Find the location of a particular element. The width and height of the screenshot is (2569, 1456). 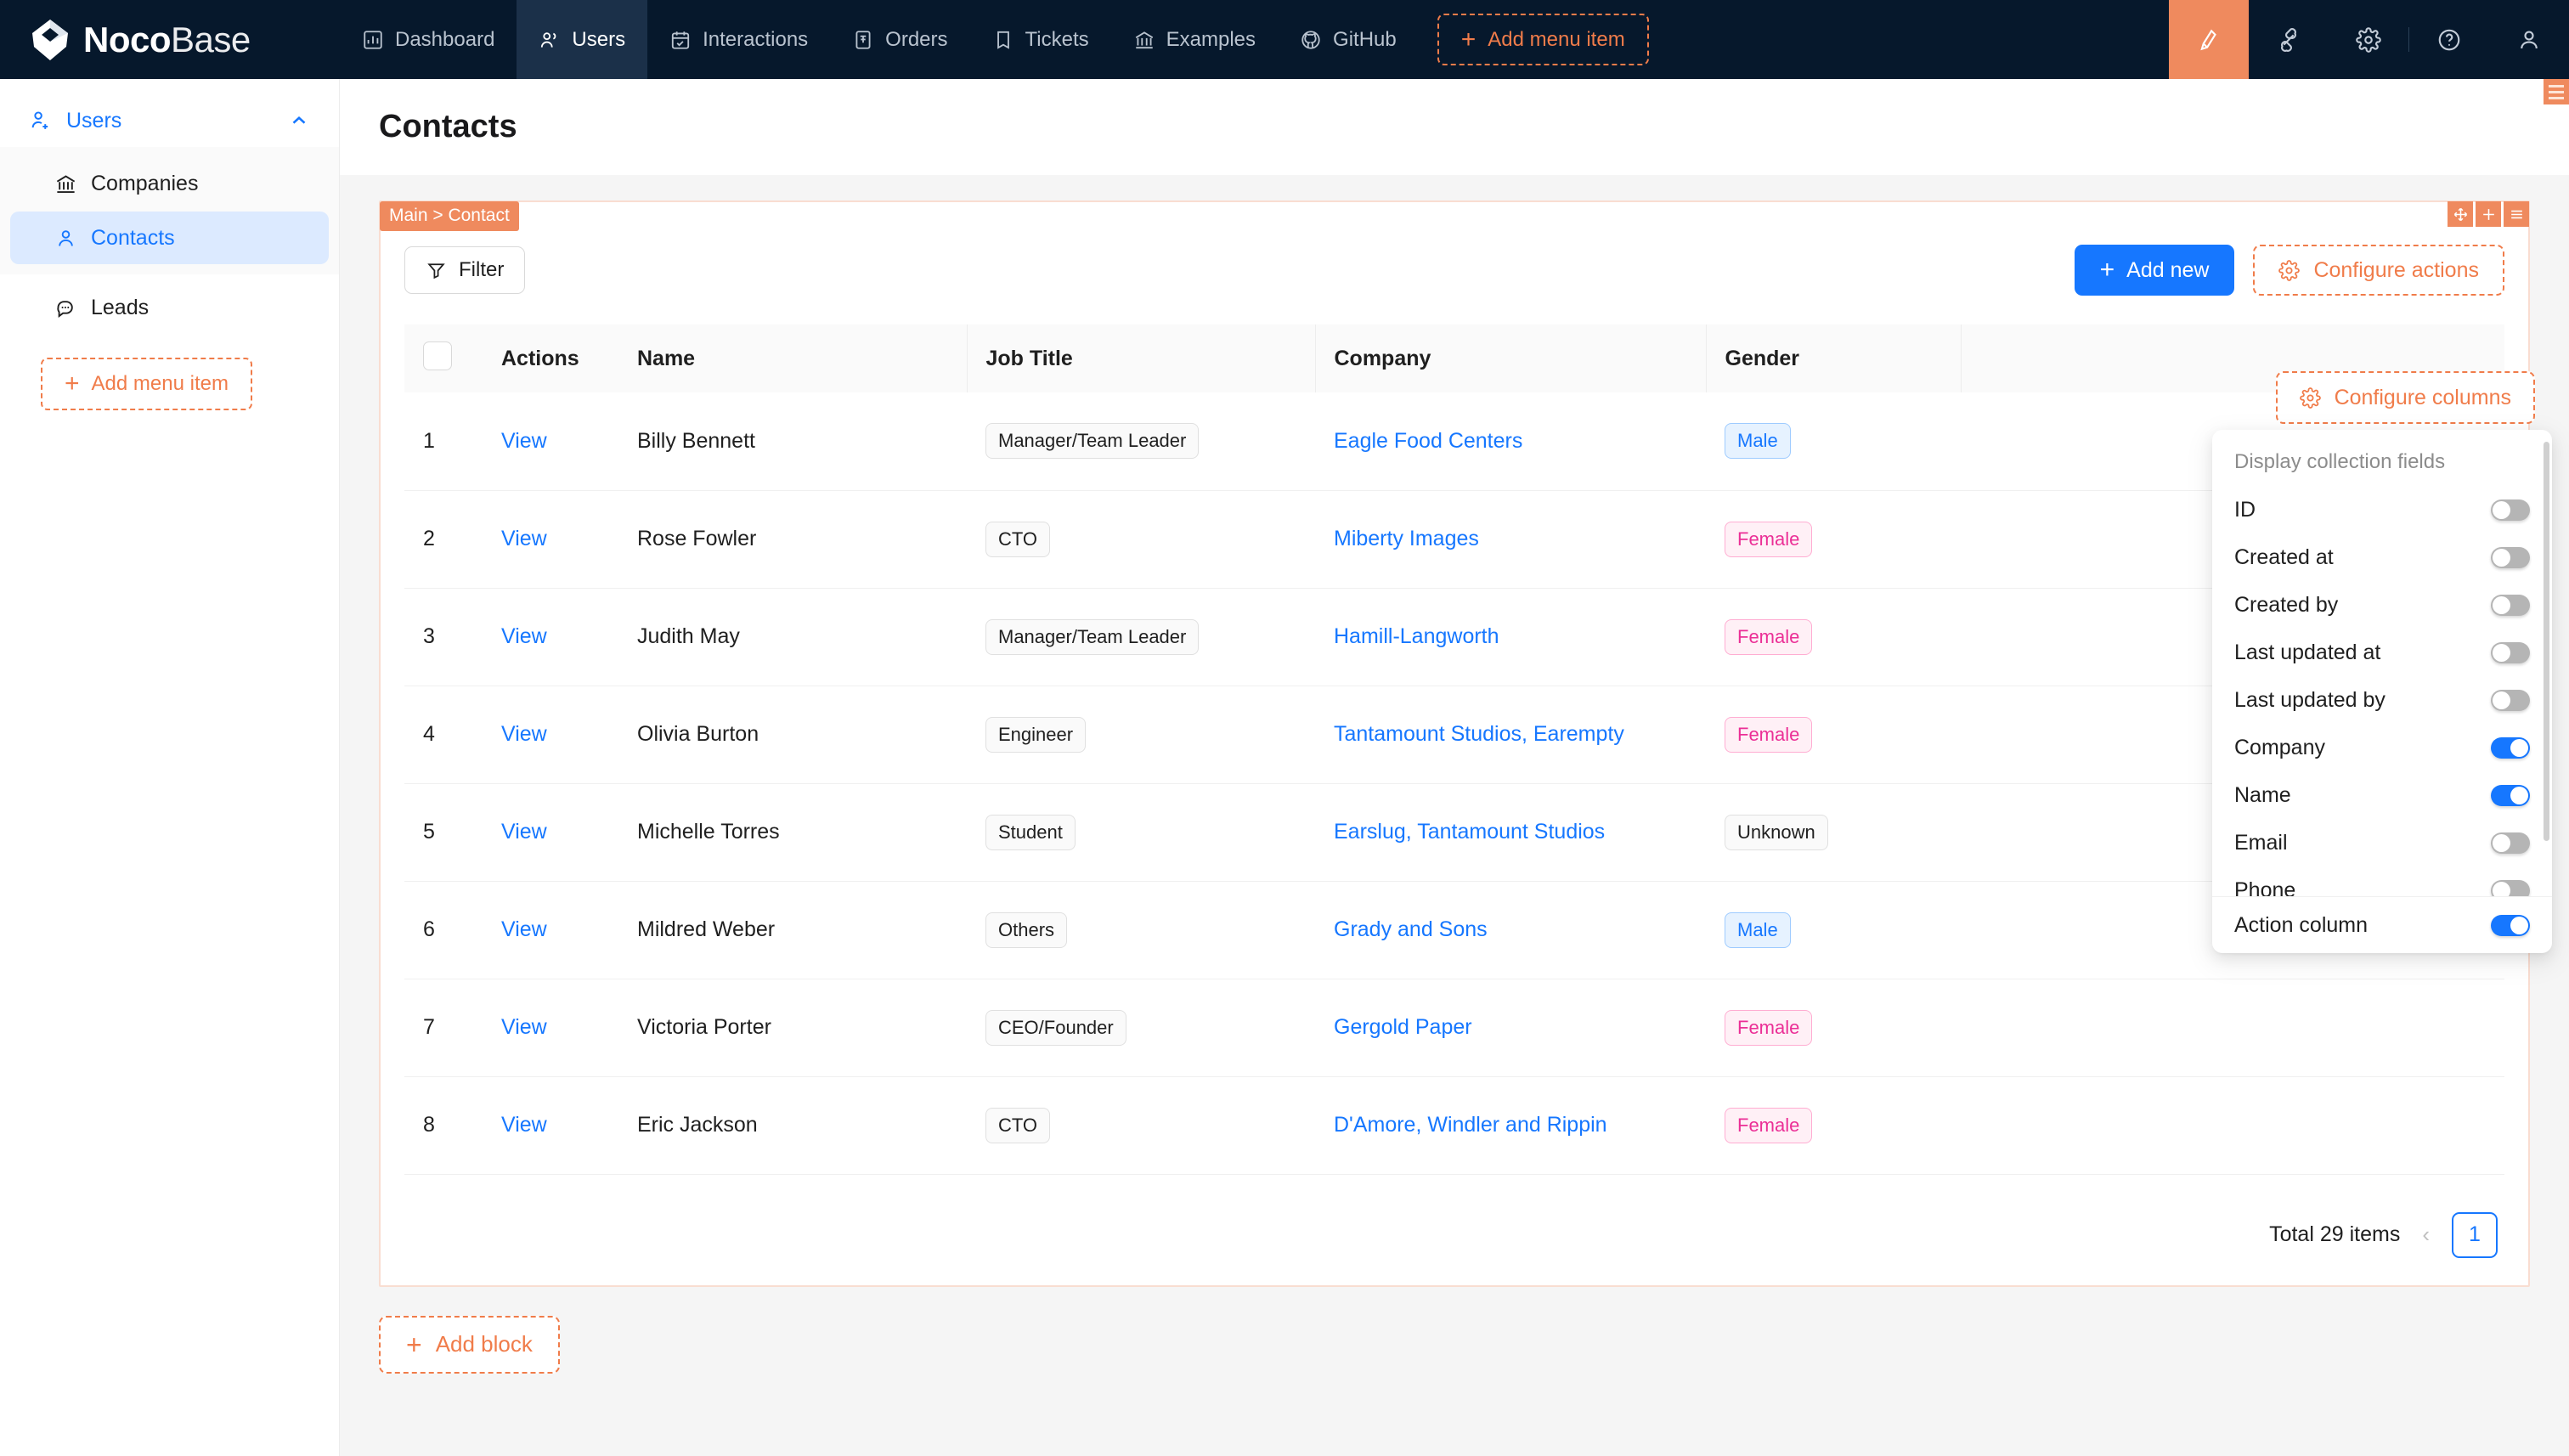

row-company: Earslug, Tantamount Studios is located at coordinates (1511, 832).